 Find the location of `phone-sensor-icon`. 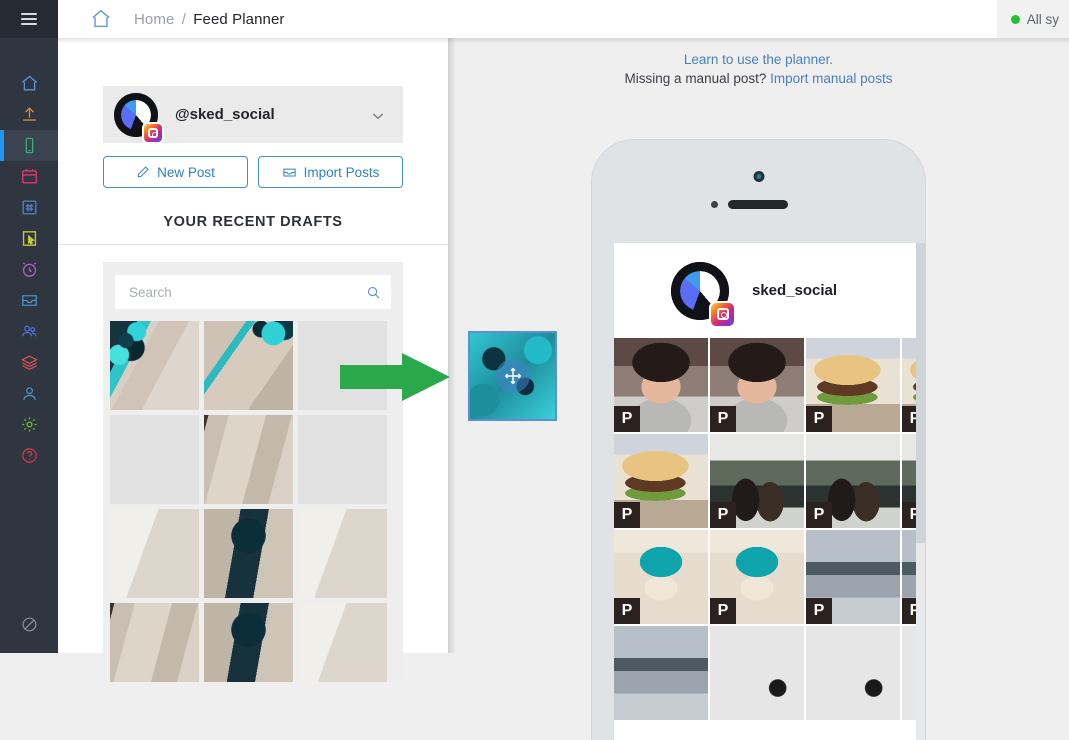

phone-sensor-icon is located at coordinates (714, 204).